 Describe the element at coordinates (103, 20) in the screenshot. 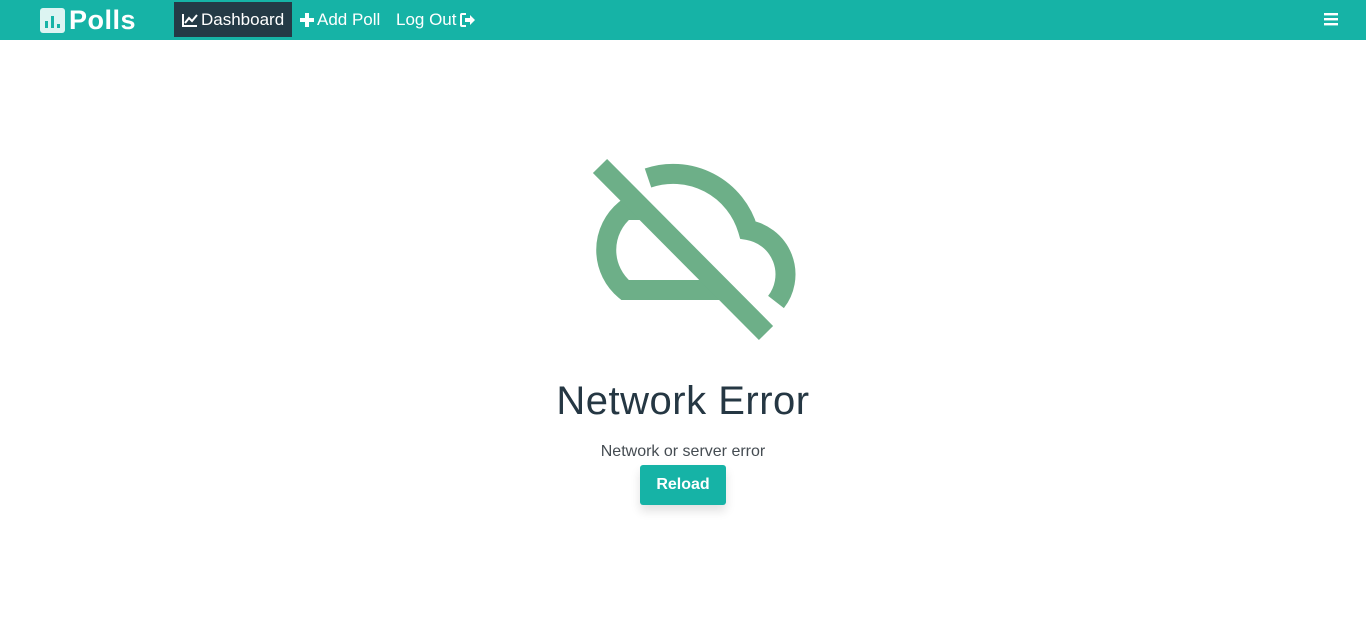

I see `brand-name: Polls` at that location.